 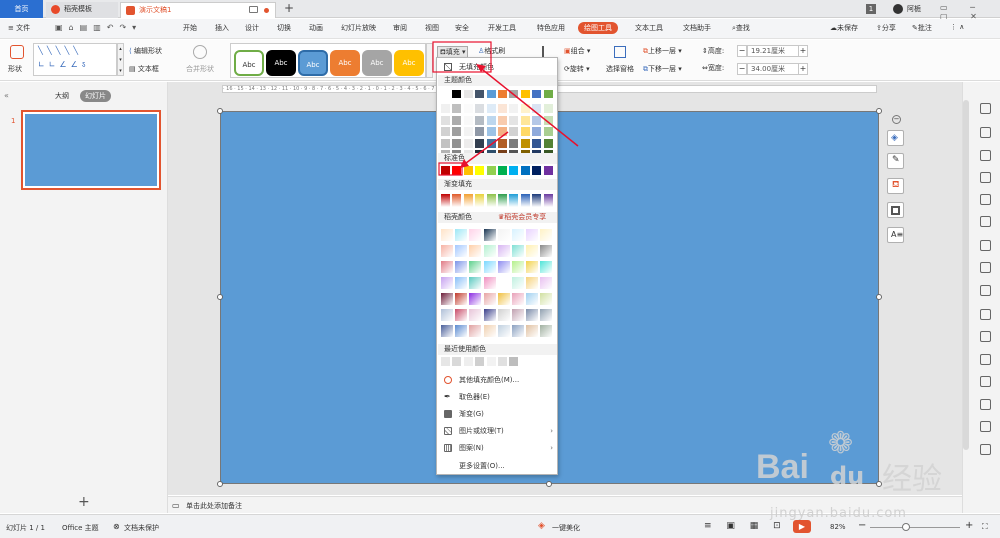 What do you see at coordinates (912, 479) in the screenshot?
I see `watermark-cn: 经验` at bounding box center [912, 479].